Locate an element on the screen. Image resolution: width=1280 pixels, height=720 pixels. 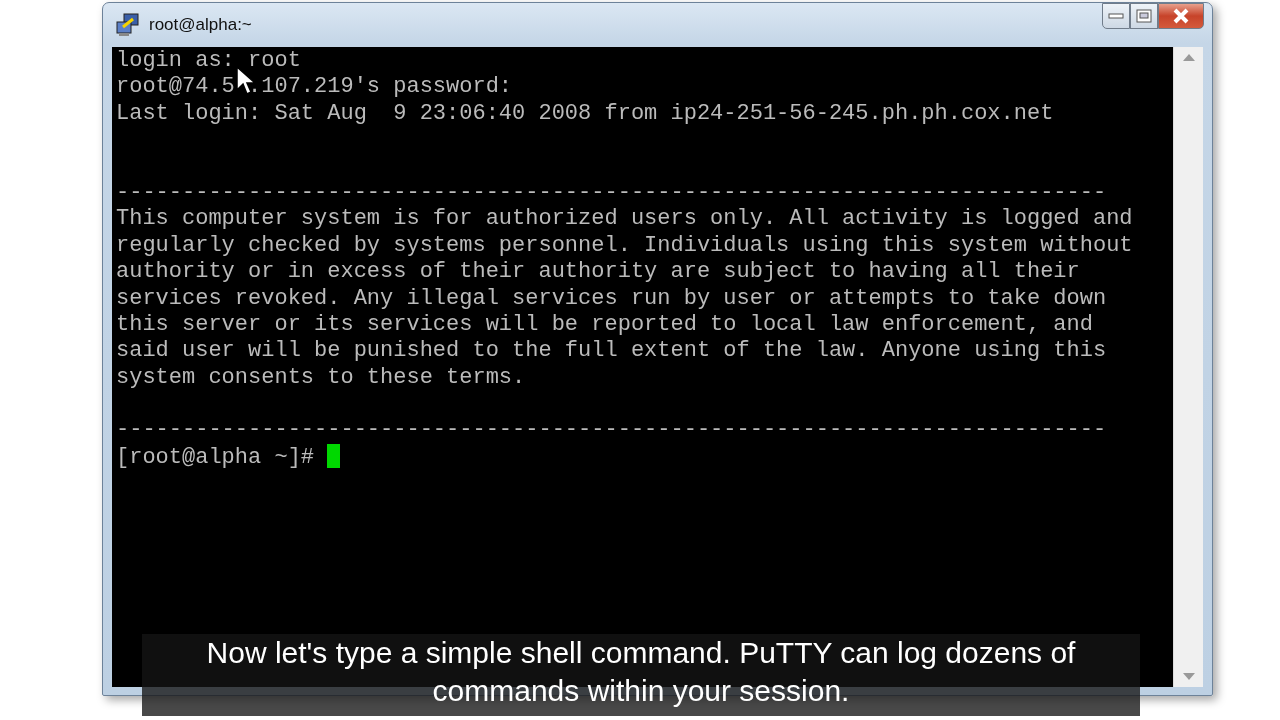
terminal-text: .107.219's password: is located at coordinates (380, 87).